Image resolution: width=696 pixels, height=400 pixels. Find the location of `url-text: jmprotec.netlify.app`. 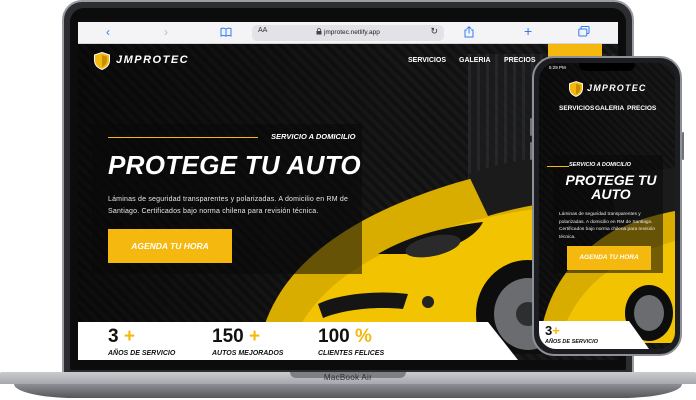

url-text: jmprotec.netlify.app is located at coordinates (348, 32).